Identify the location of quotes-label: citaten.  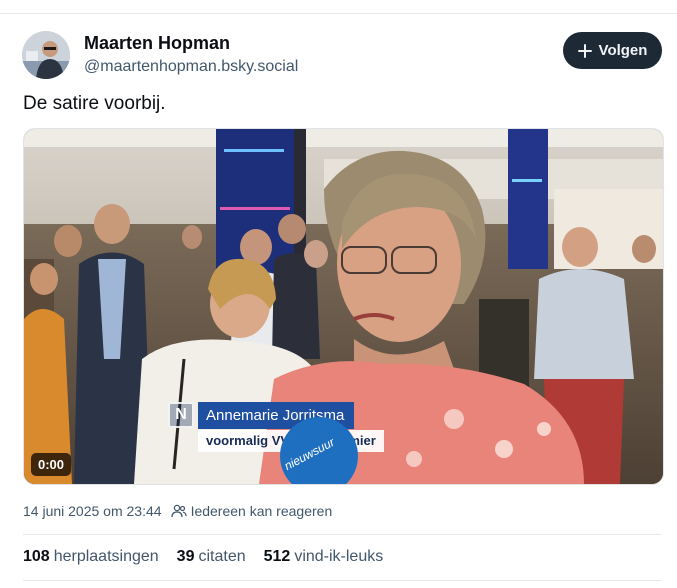
(222, 556).